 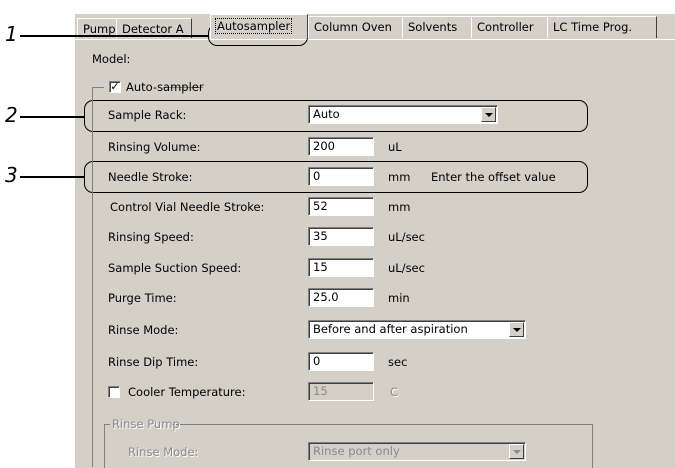 I want to click on tab-column-oven: Column Oven, so click(x=356, y=27).